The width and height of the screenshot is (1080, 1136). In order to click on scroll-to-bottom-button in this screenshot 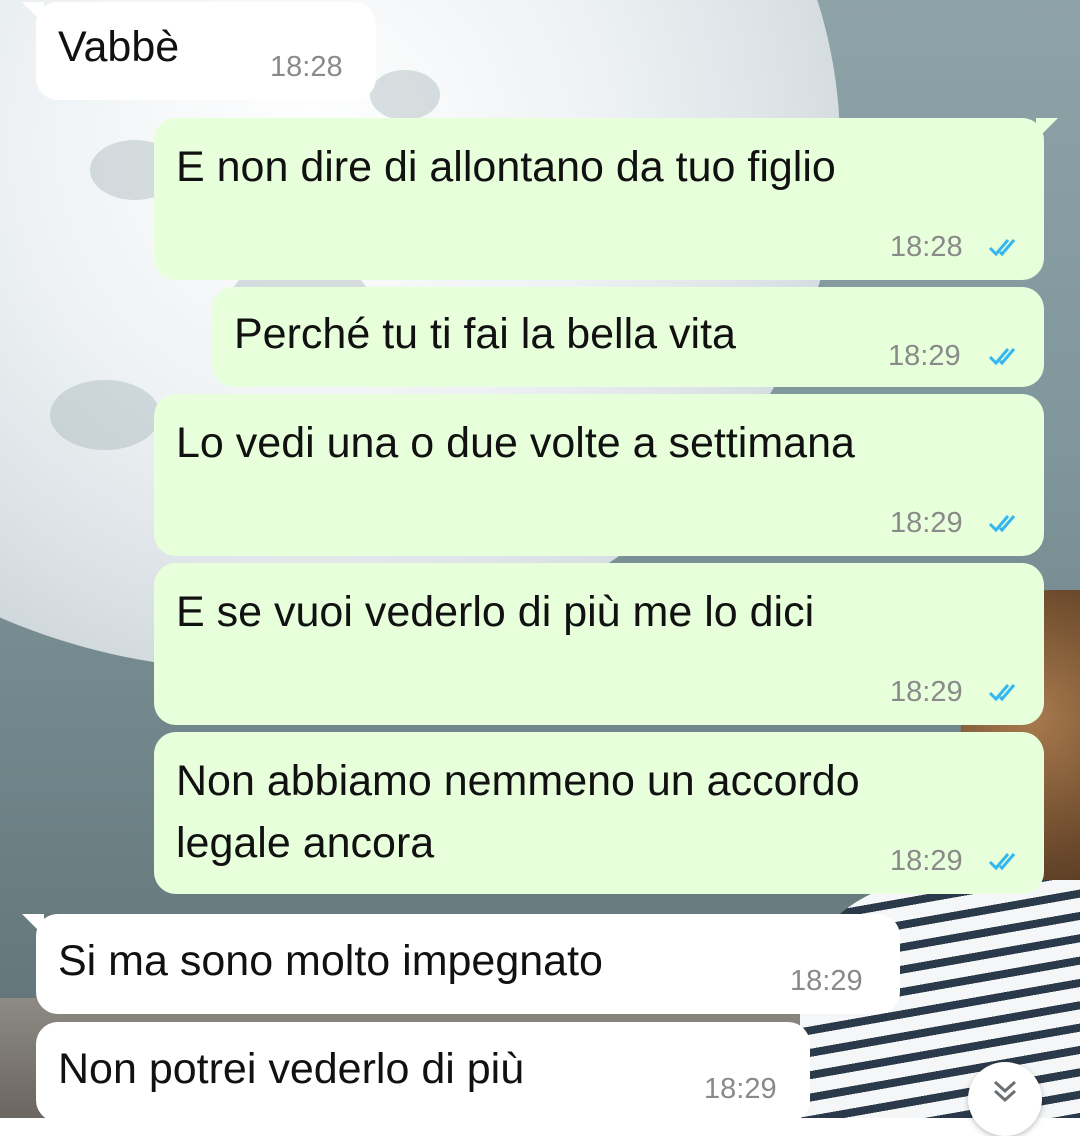, I will do `click(1005, 1099)`.